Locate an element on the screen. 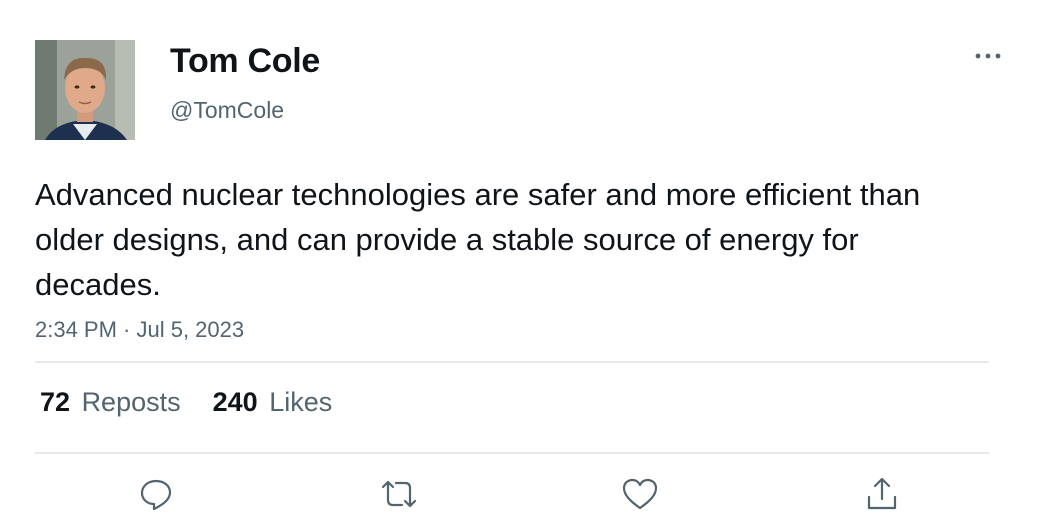  author-handle: @TomCole is located at coordinates (227, 110).